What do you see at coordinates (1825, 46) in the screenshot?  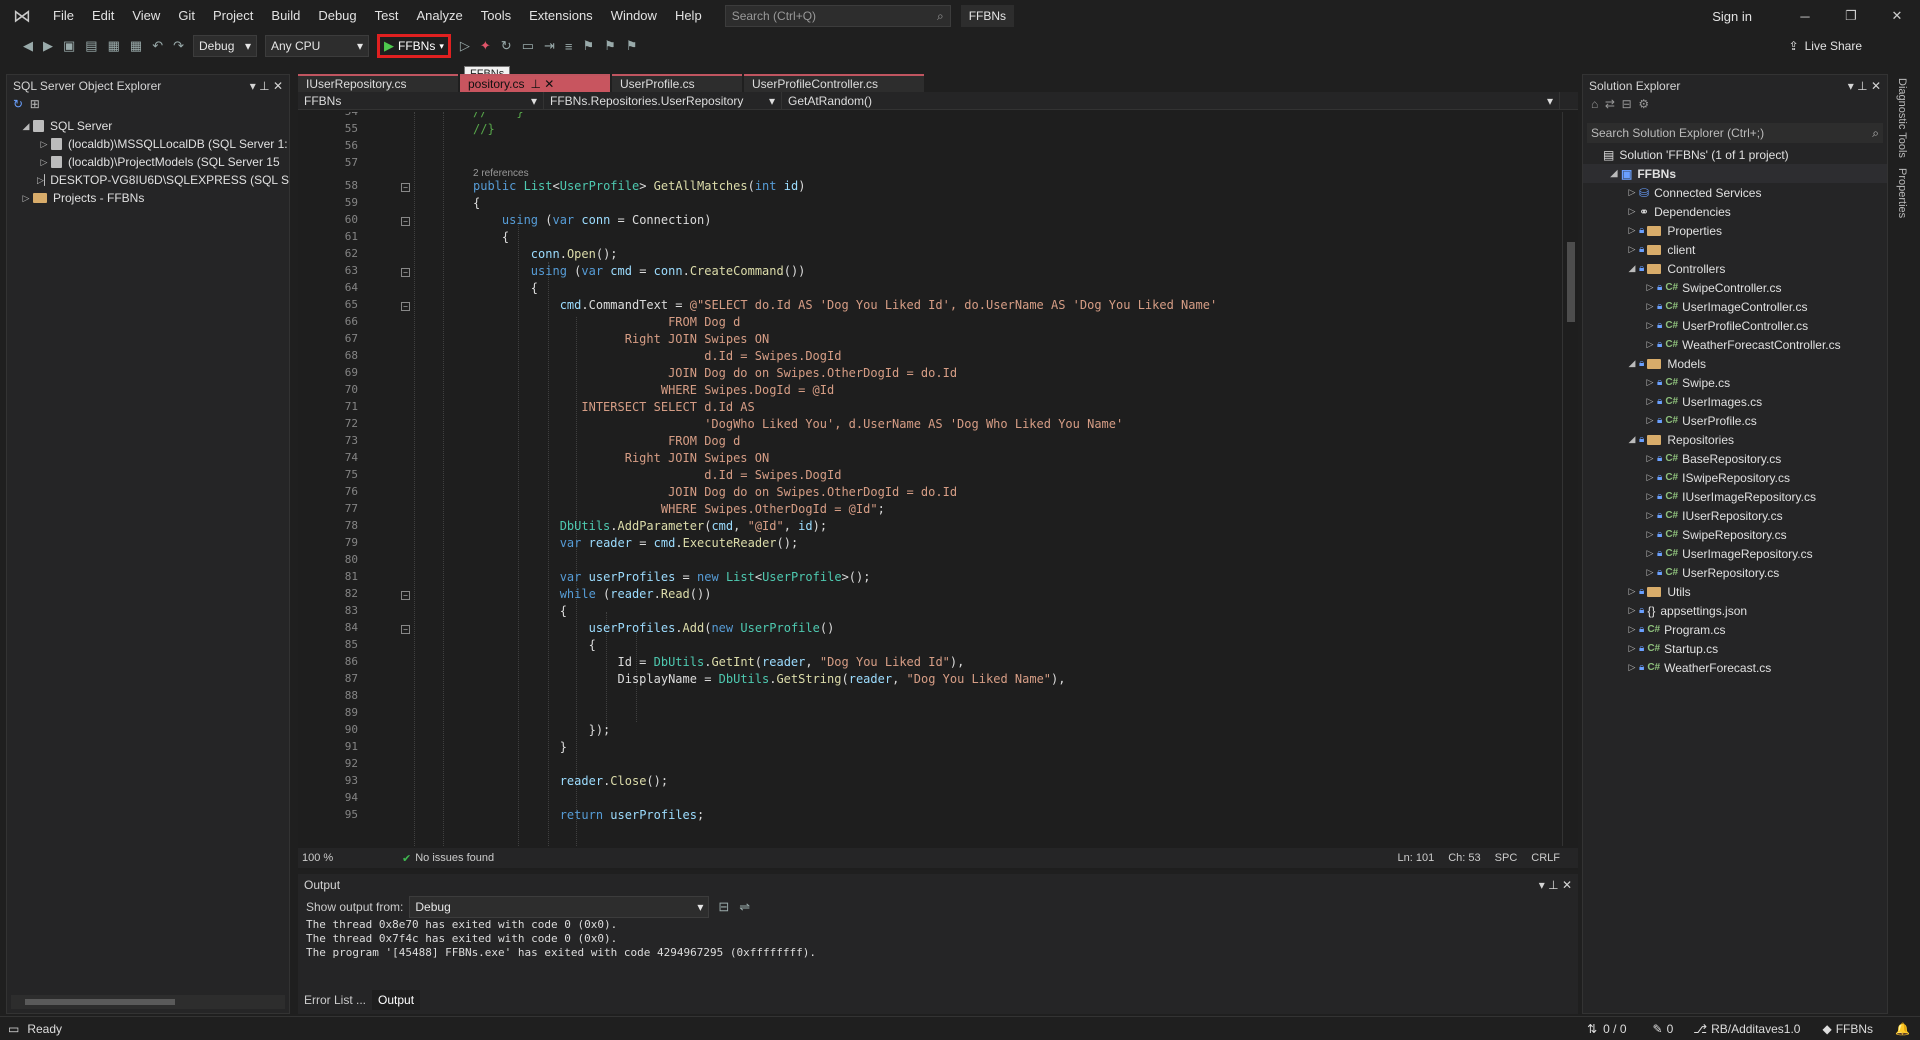 I see `live-share-button: ⇪ Live Share` at bounding box center [1825, 46].